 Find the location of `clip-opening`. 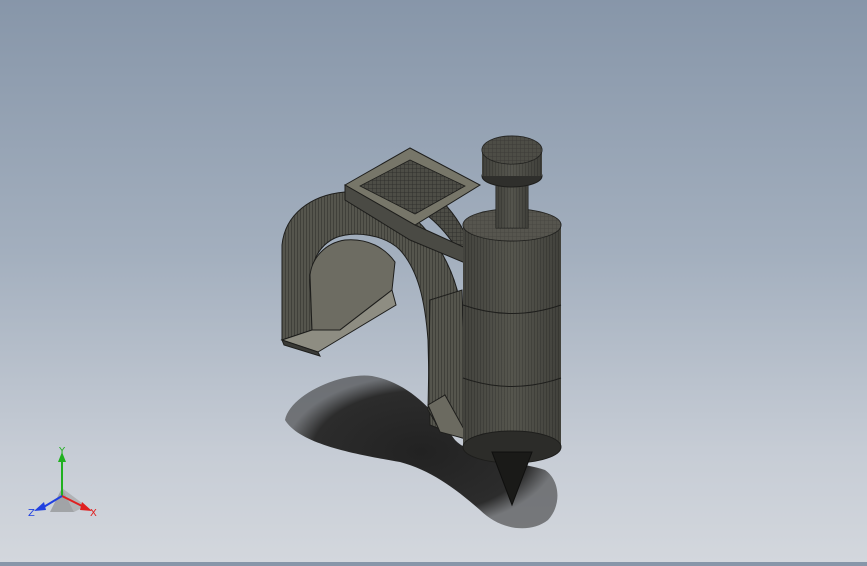

clip-opening is located at coordinates (352, 285).